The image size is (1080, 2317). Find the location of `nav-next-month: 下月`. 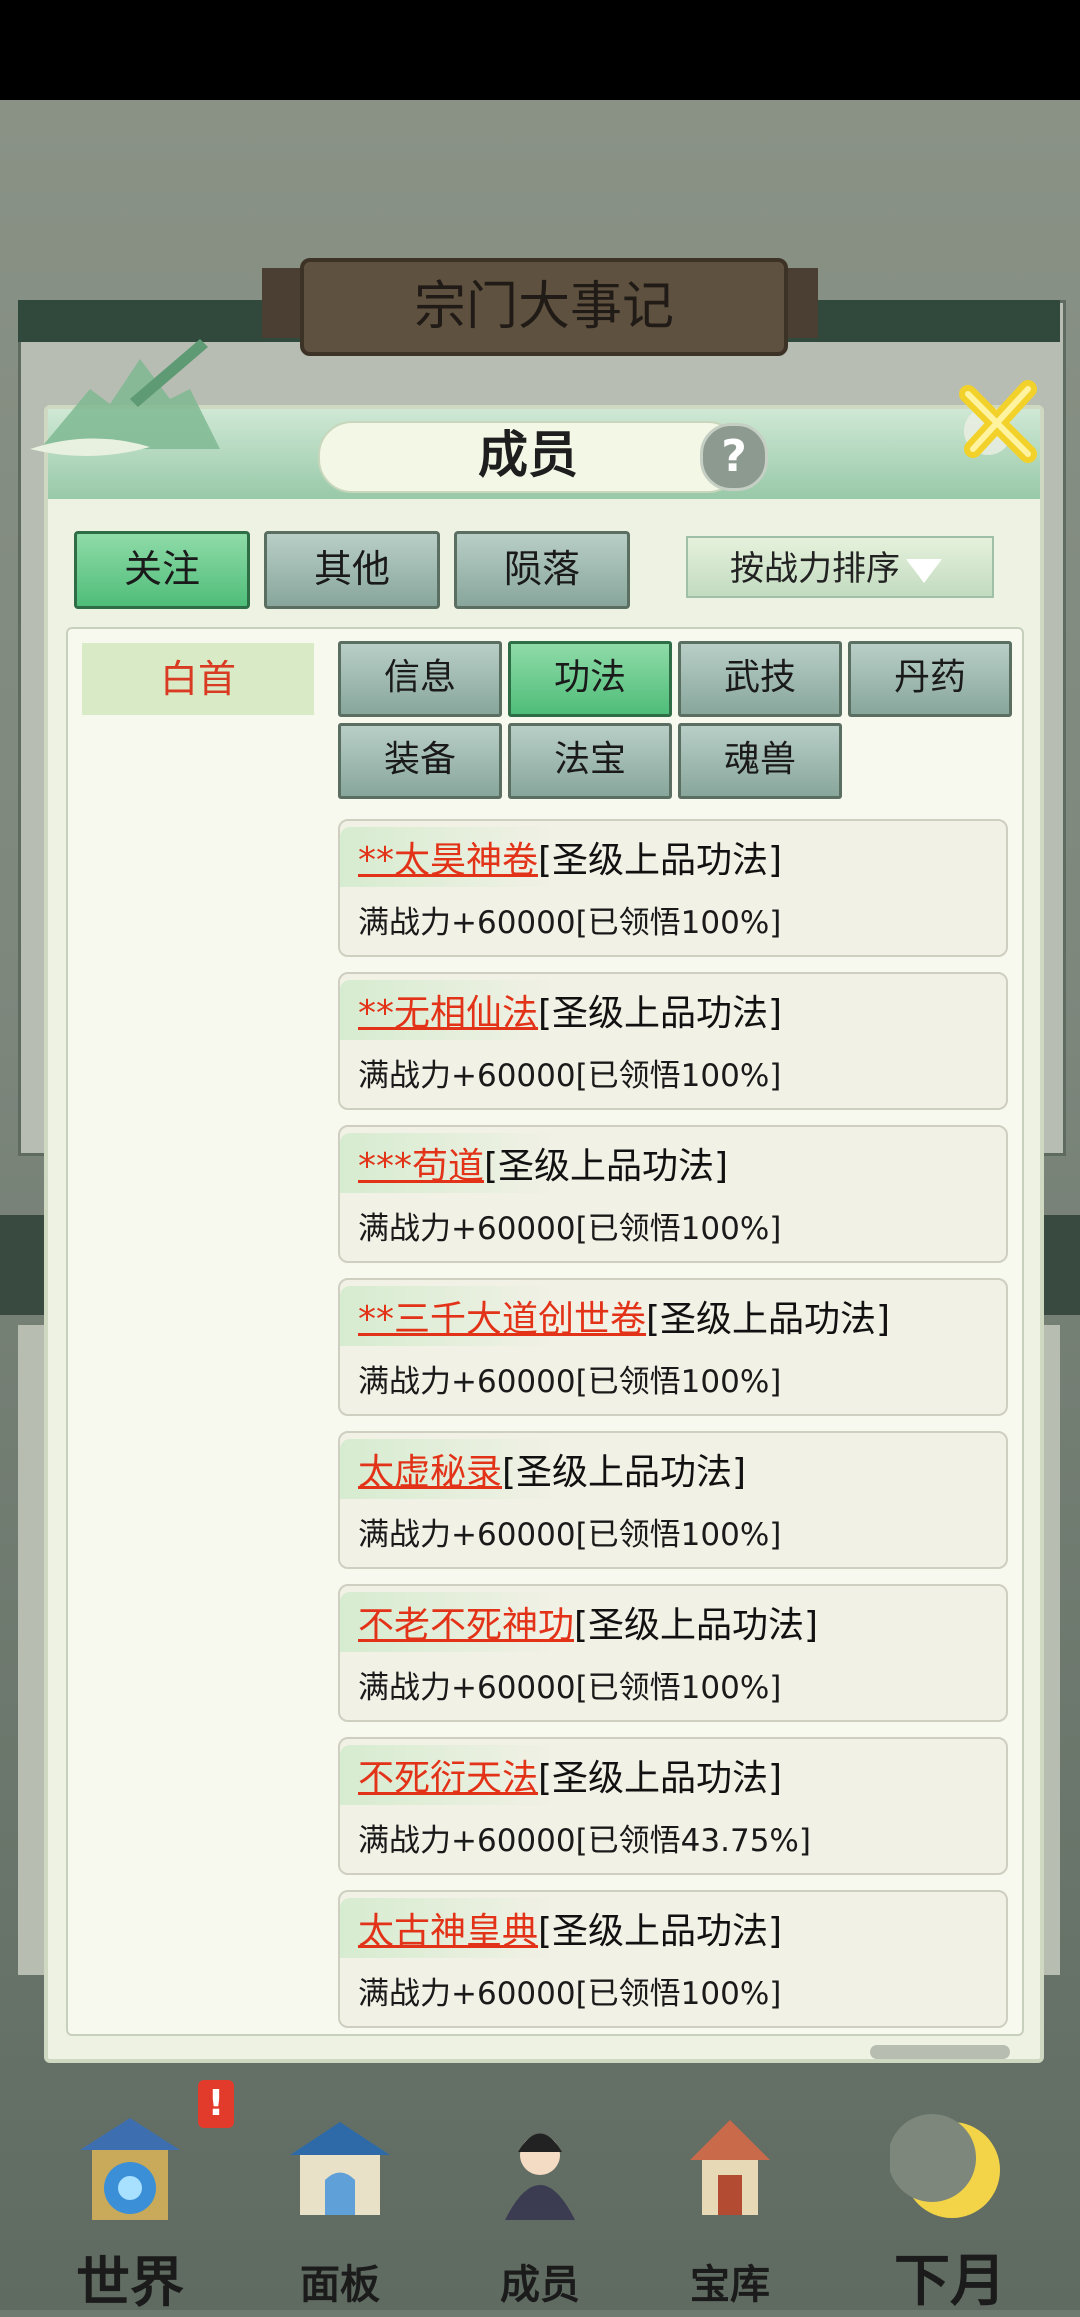

nav-next-month: 下月 is located at coordinates (950, 2192).